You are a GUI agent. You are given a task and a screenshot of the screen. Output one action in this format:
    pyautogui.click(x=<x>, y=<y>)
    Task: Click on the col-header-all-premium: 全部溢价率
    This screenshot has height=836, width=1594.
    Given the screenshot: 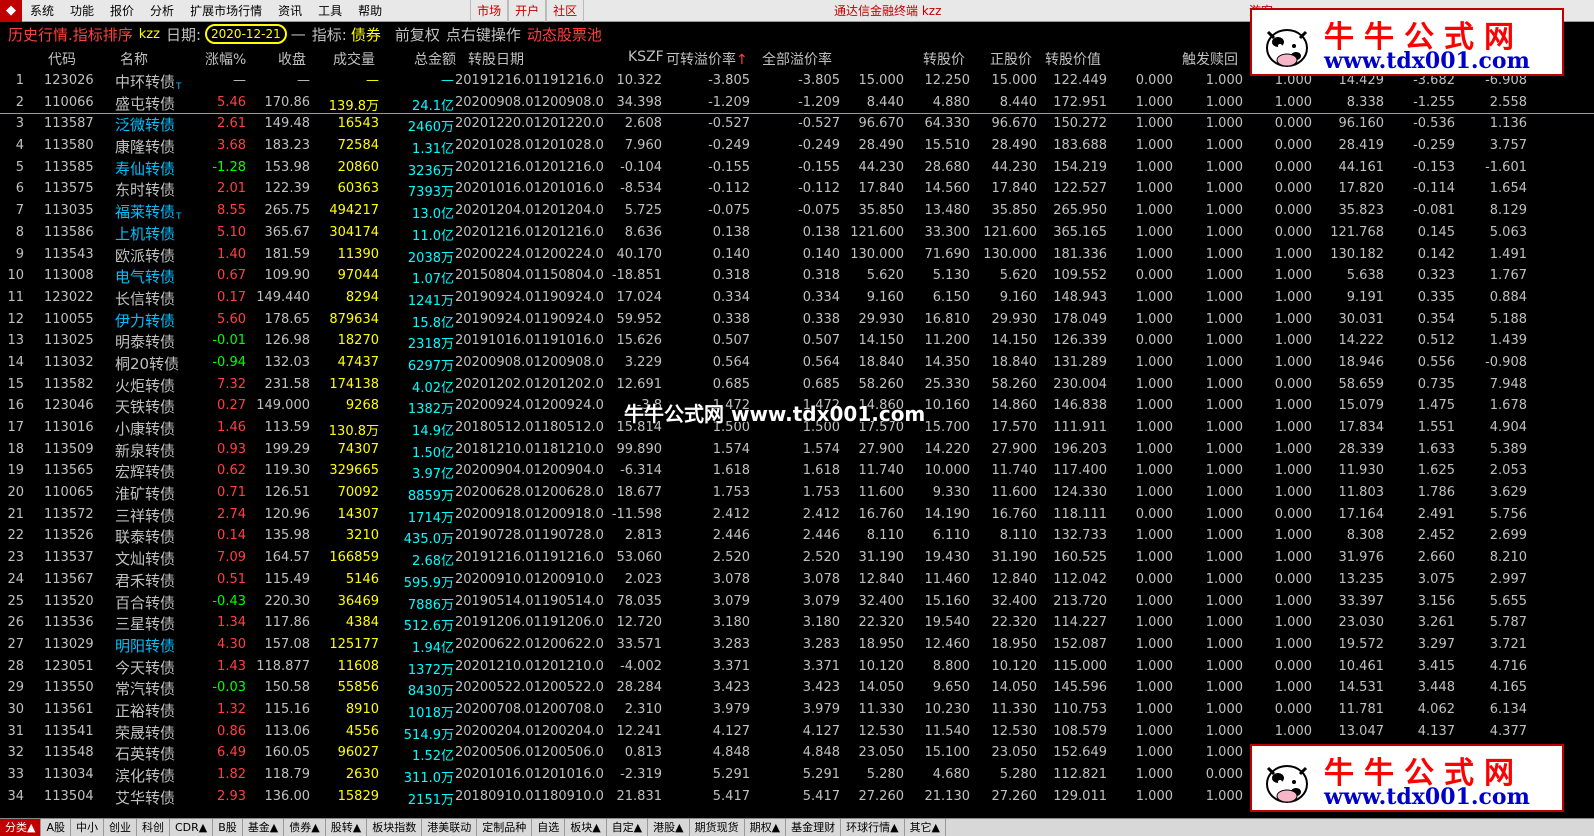 What is the action you would take?
    pyautogui.click(x=797, y=59)
    